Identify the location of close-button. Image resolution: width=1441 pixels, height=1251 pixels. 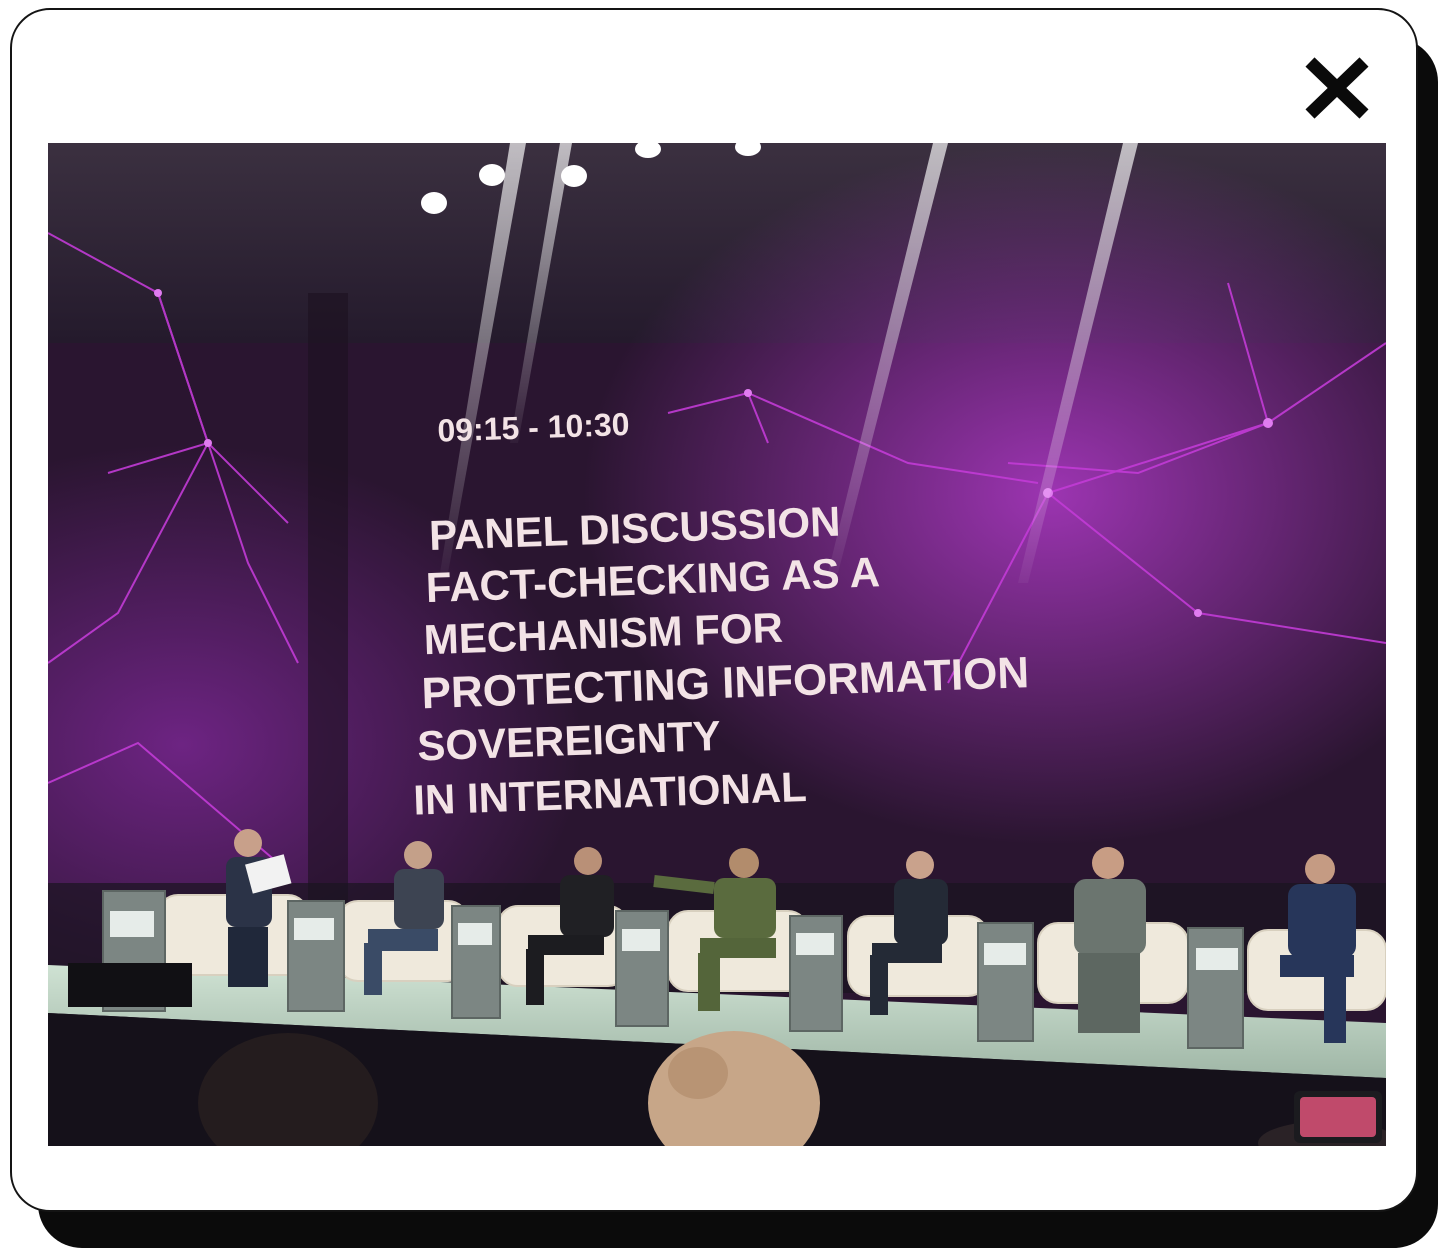
(1337, 90).